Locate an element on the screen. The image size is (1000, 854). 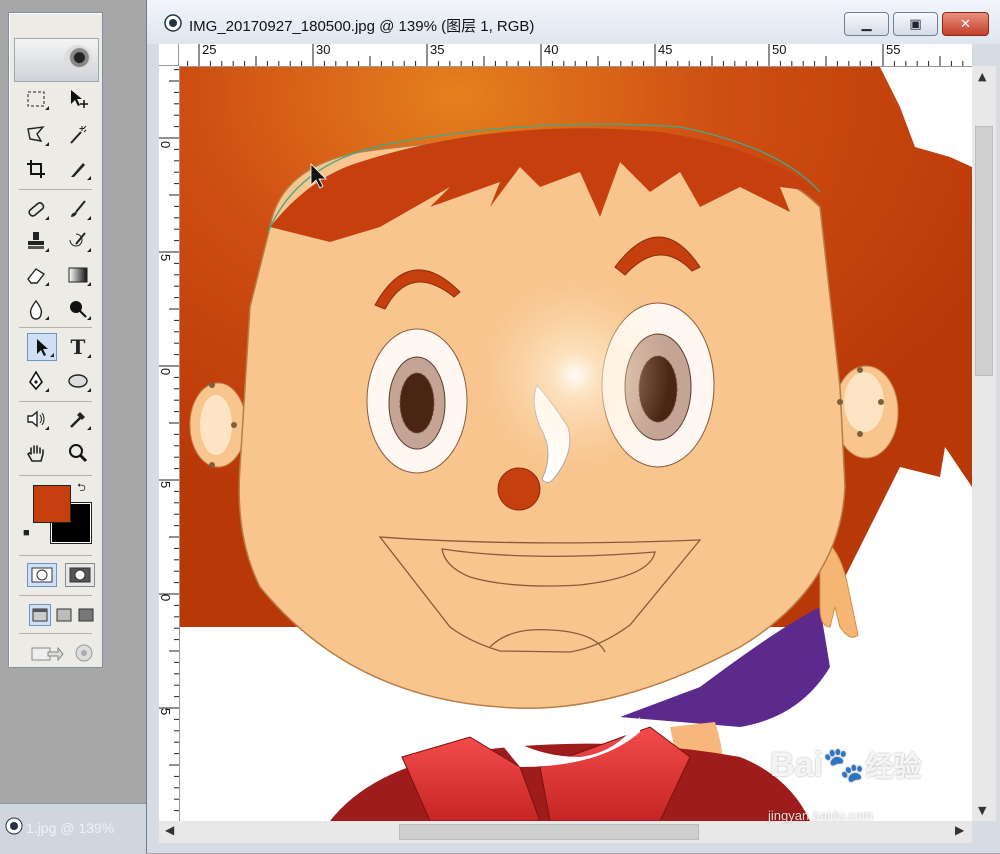
brush-tool is located at coordinates (78, 209).